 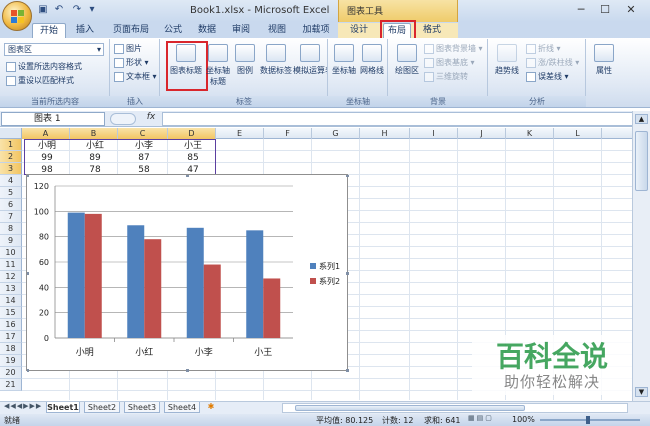 What do you see at coordinates (11, 157) in the screenshot?
I see `row-header-2: 2` at bounding box center [11, 157].